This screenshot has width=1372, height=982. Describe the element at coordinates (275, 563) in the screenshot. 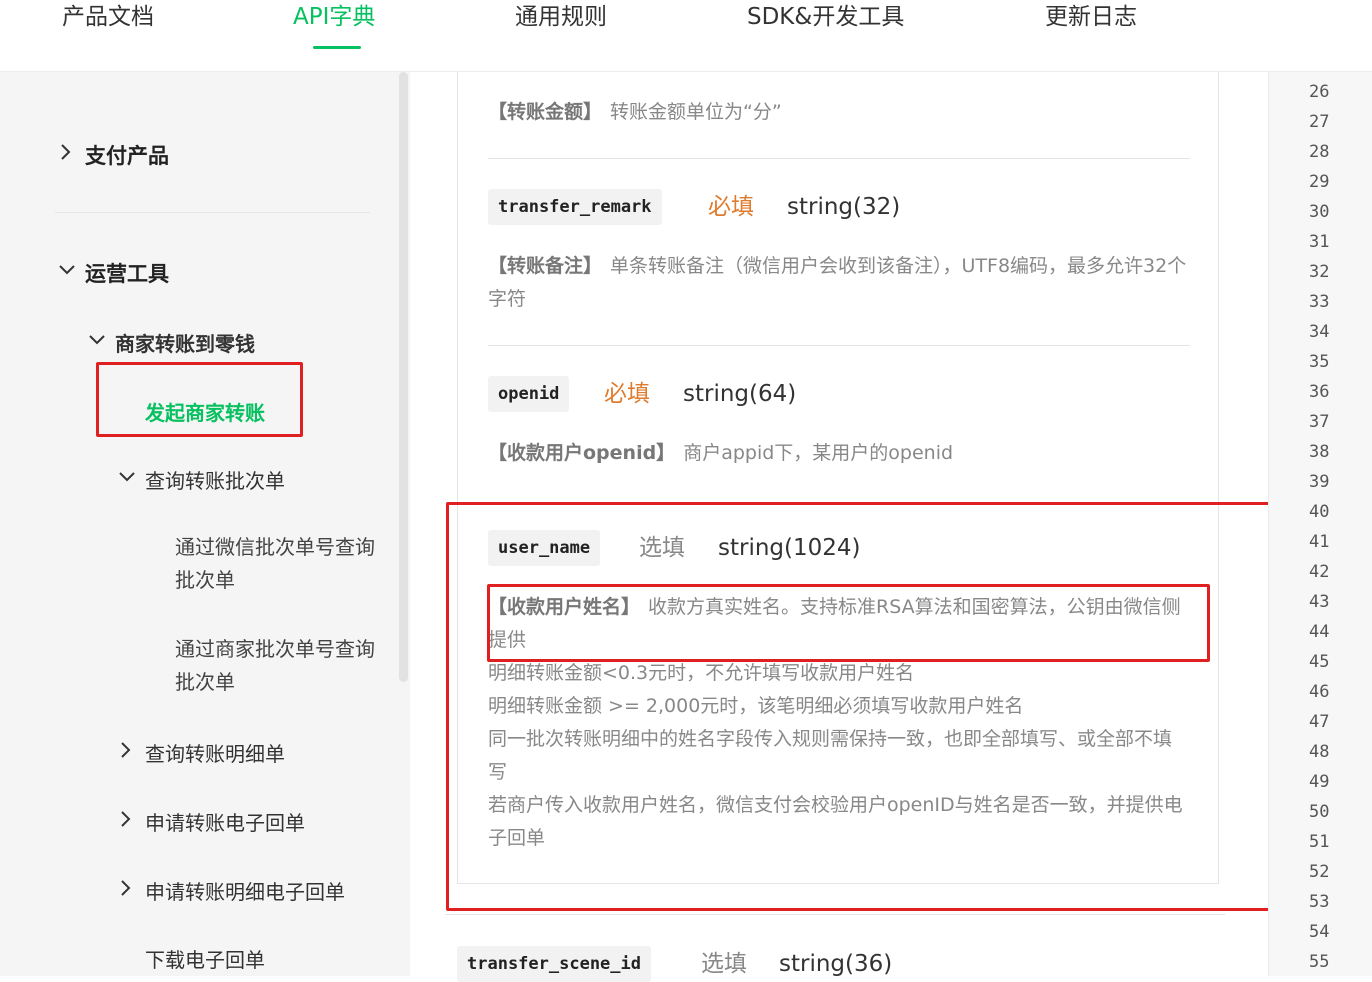

I see `sidebar-item-label: 通过微信批次单号查询批次单` at that location.